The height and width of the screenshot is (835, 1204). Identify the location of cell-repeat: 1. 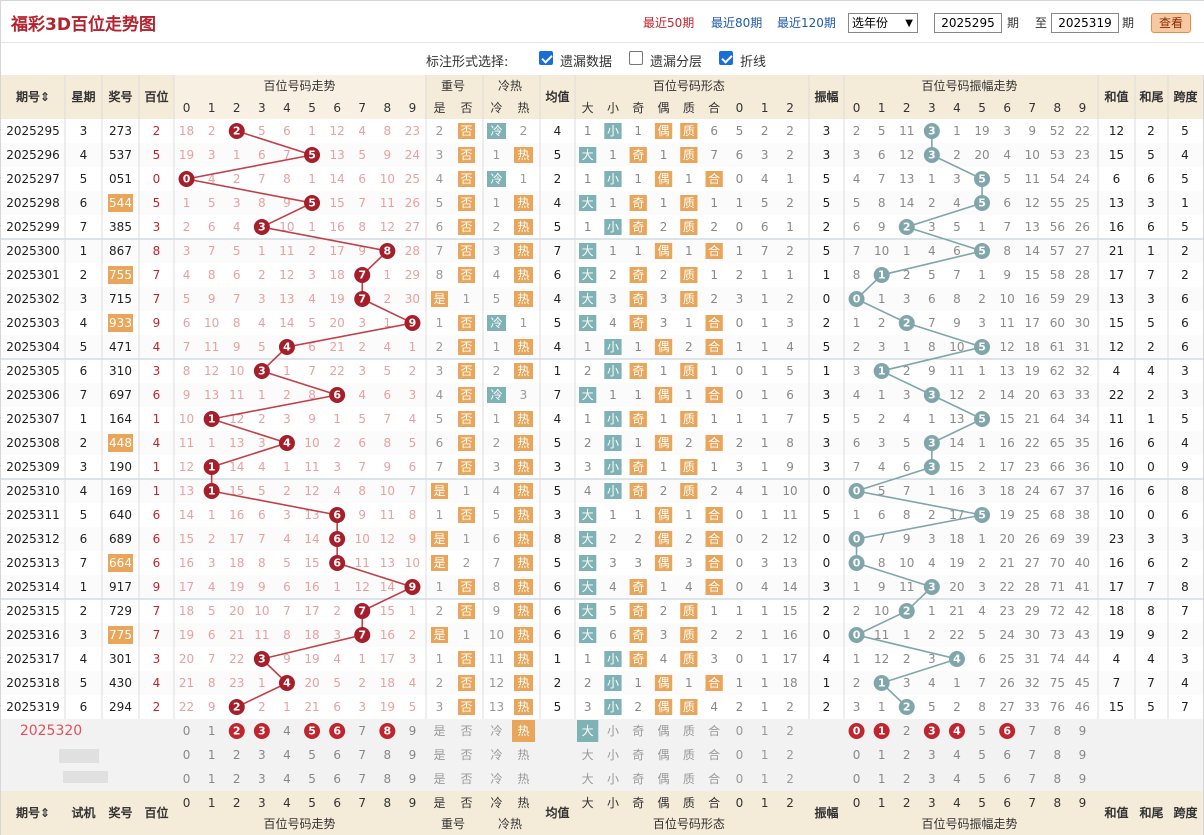
(467, 539).